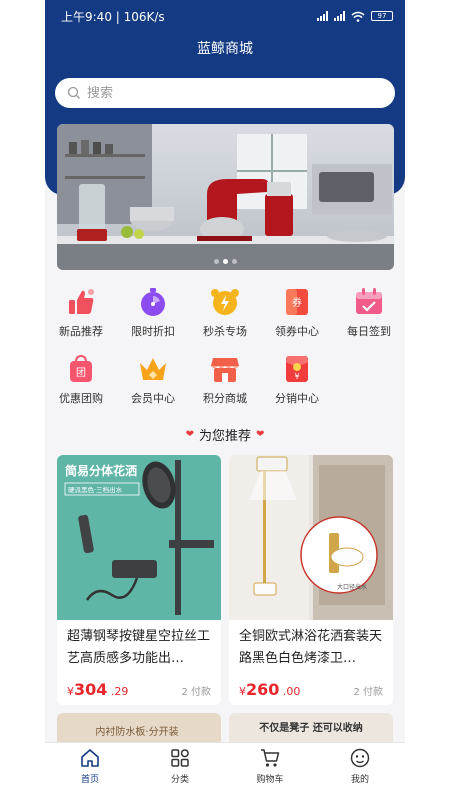 The width and height of the screenshot is (450, 800). I want to click on svg-text: 团, so click(81, 373).